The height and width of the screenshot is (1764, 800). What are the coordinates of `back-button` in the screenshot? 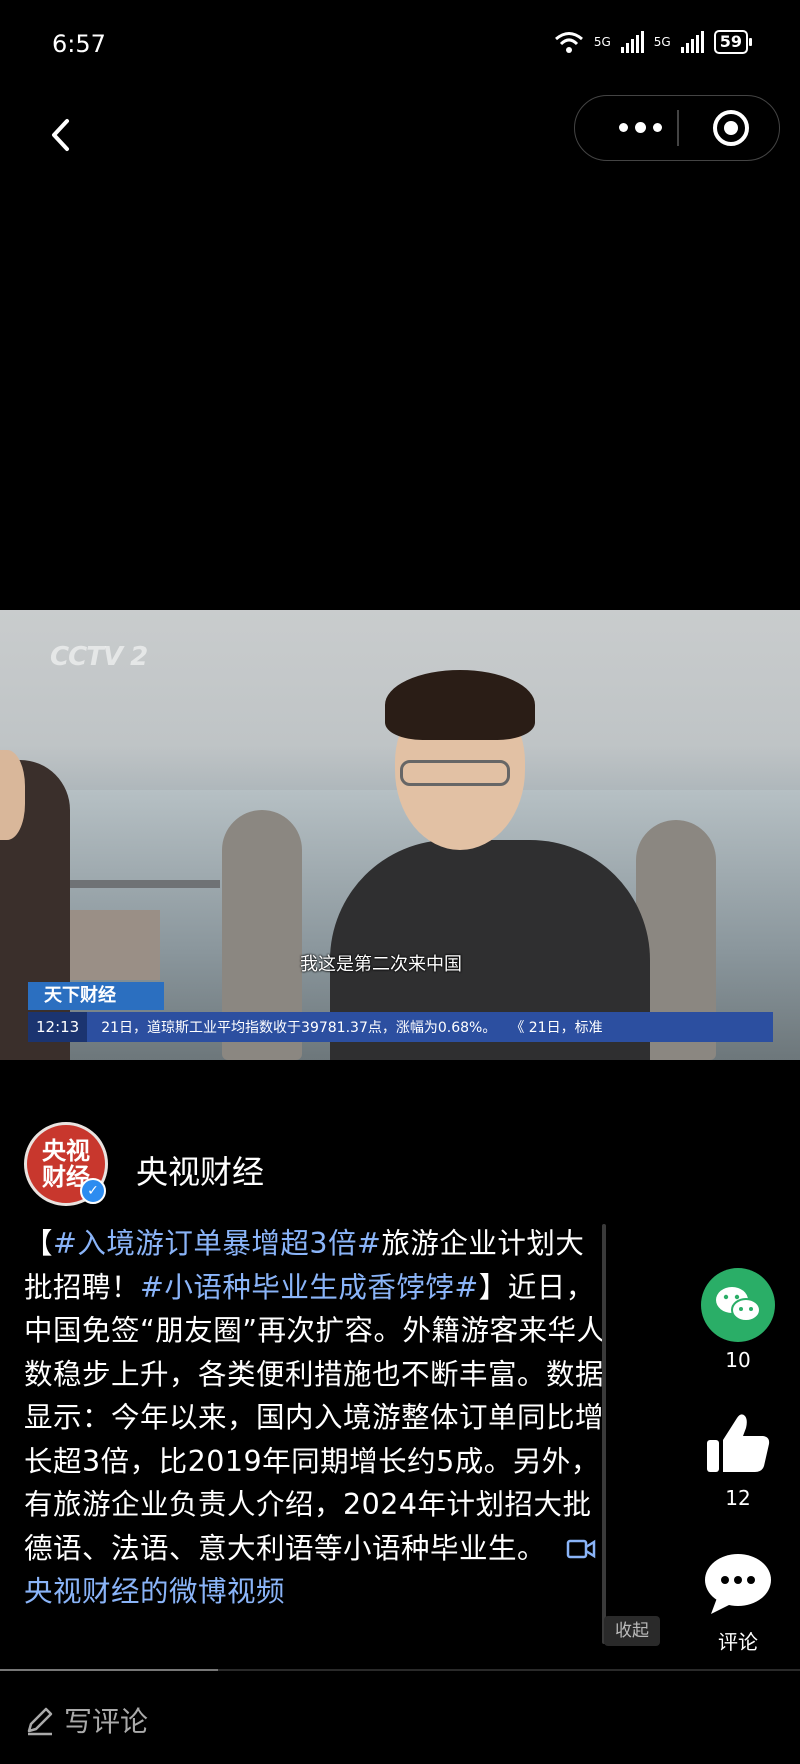 It's located at (60, 135).